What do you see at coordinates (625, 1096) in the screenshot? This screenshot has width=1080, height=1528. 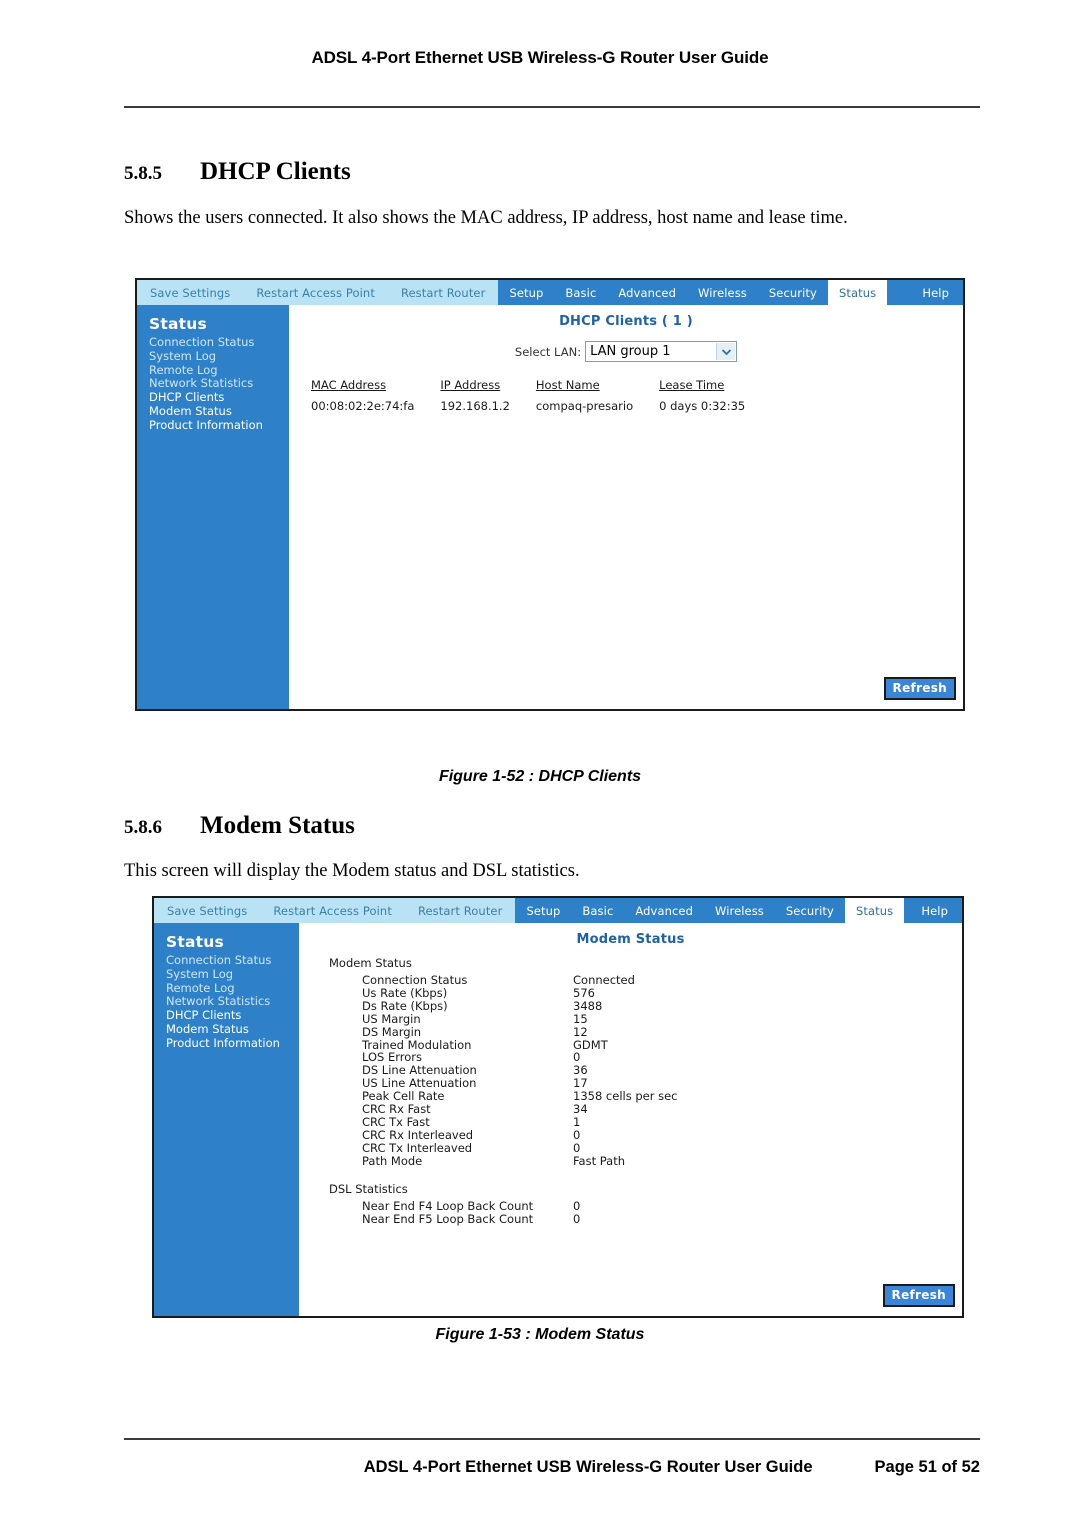 I see `status-value: 1358 cells per sec` at bounding box center [625, 1096].